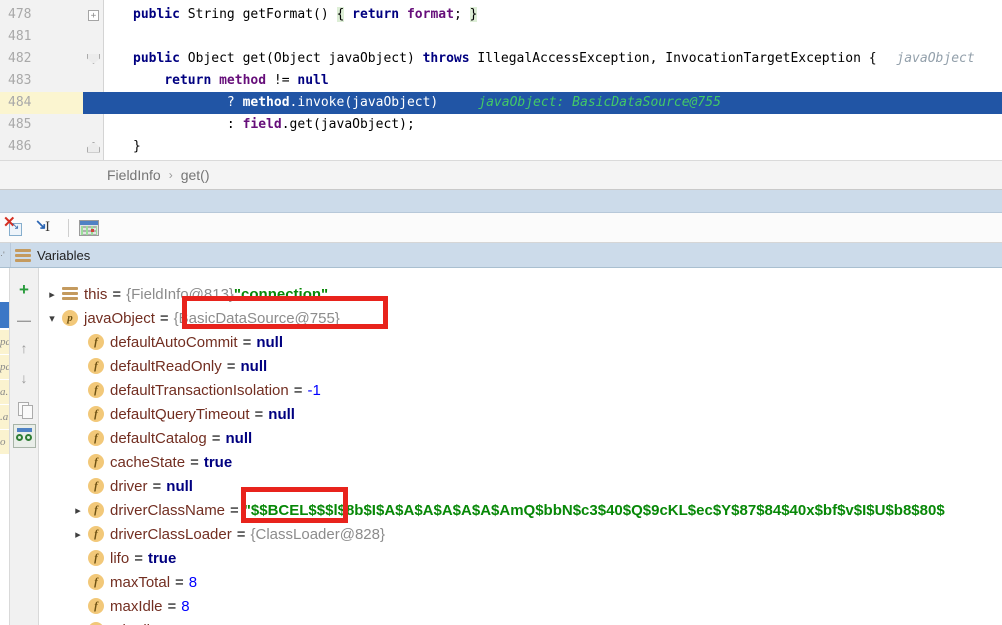 Image resolution: width=1002 pixels, height=625 pixels. What do you see at coordinates (41, 15) in the screenshot?
I see `line-number: 478` at bounding box center [41, 15].